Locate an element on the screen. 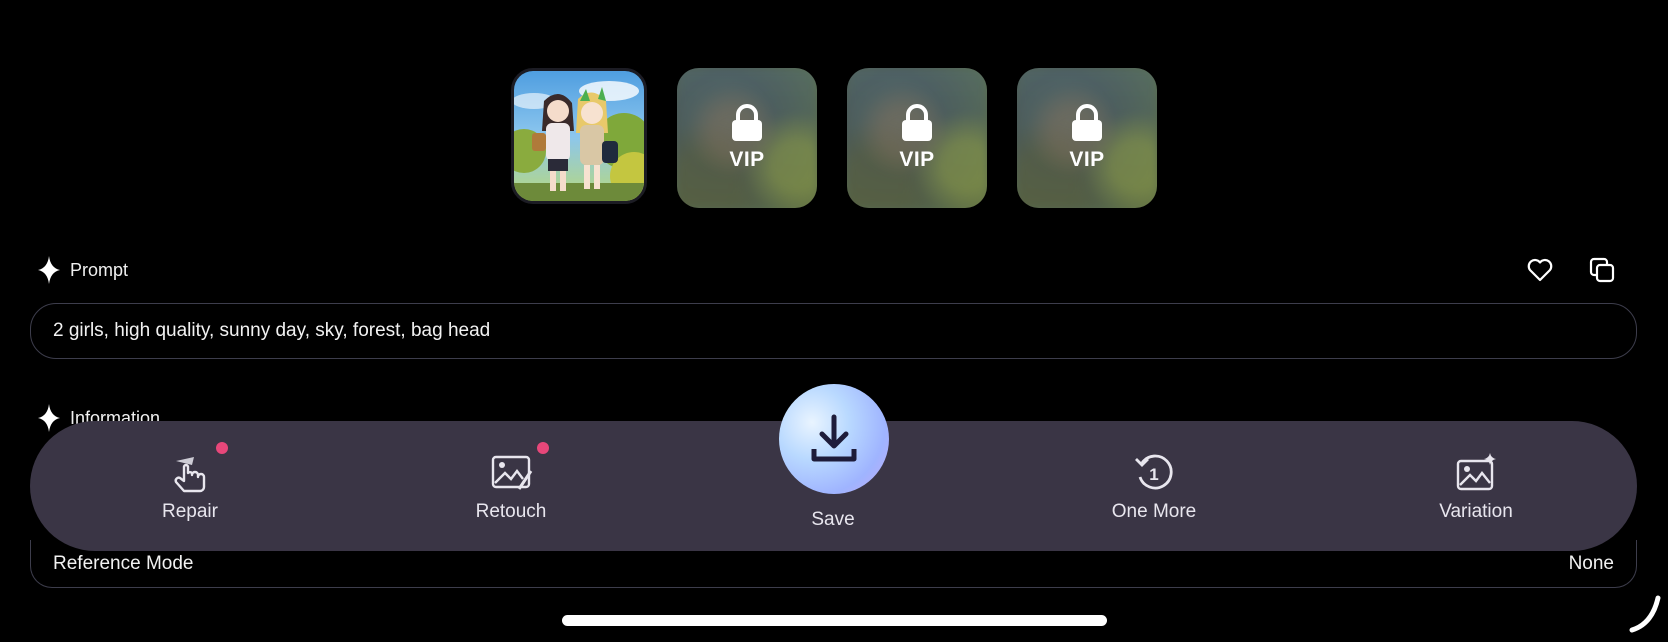  phone-icon is located at coordinates (1645, 614).